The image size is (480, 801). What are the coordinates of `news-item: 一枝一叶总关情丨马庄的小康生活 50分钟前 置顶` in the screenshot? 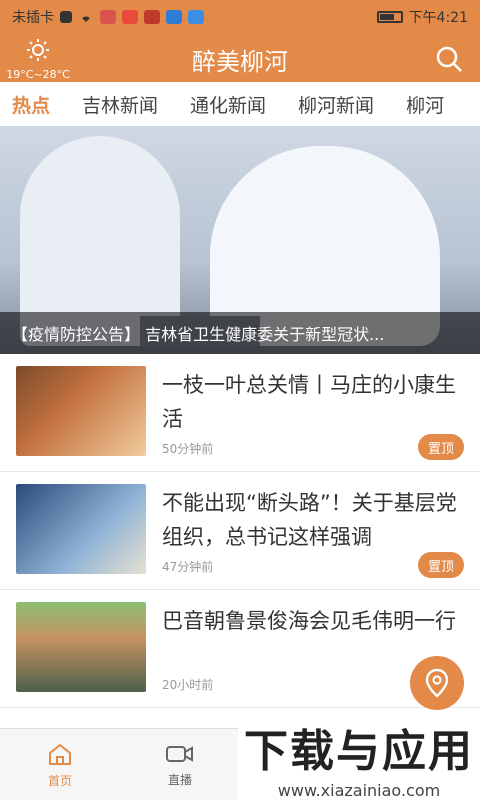 It's located at (240, 413).